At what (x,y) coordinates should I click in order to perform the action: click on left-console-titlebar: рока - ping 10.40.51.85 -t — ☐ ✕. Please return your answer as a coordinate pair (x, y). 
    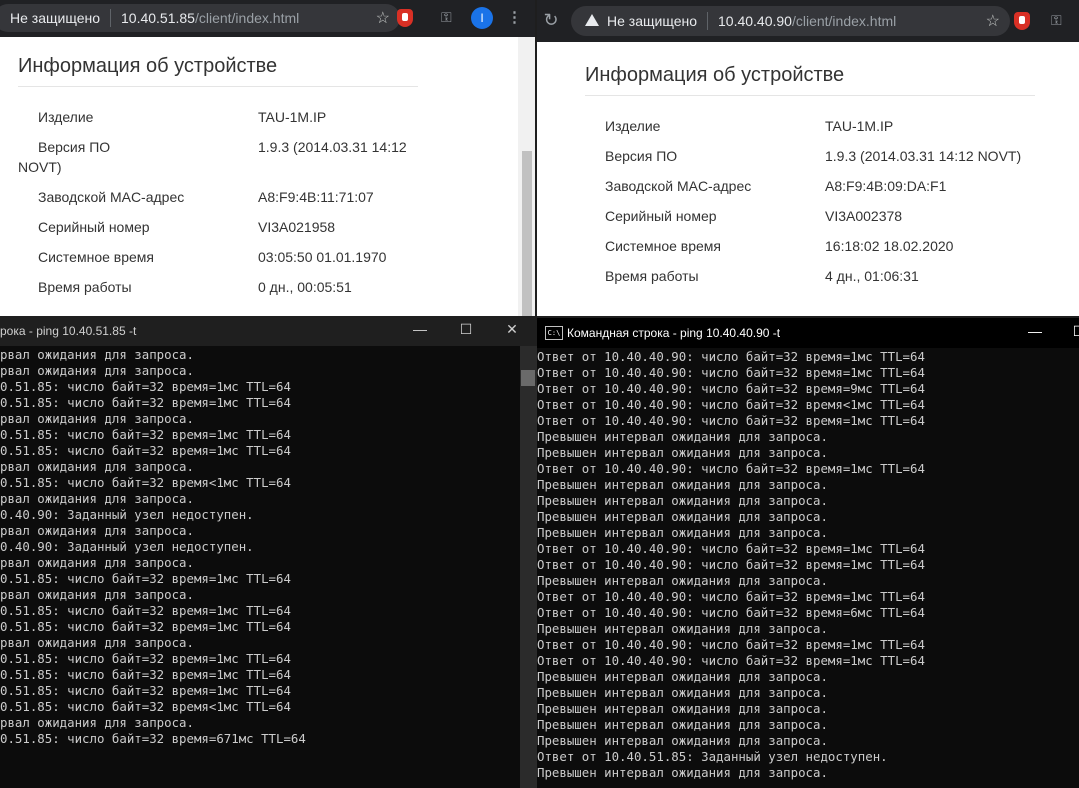
    Looking at the image, I should click on (268, 331).